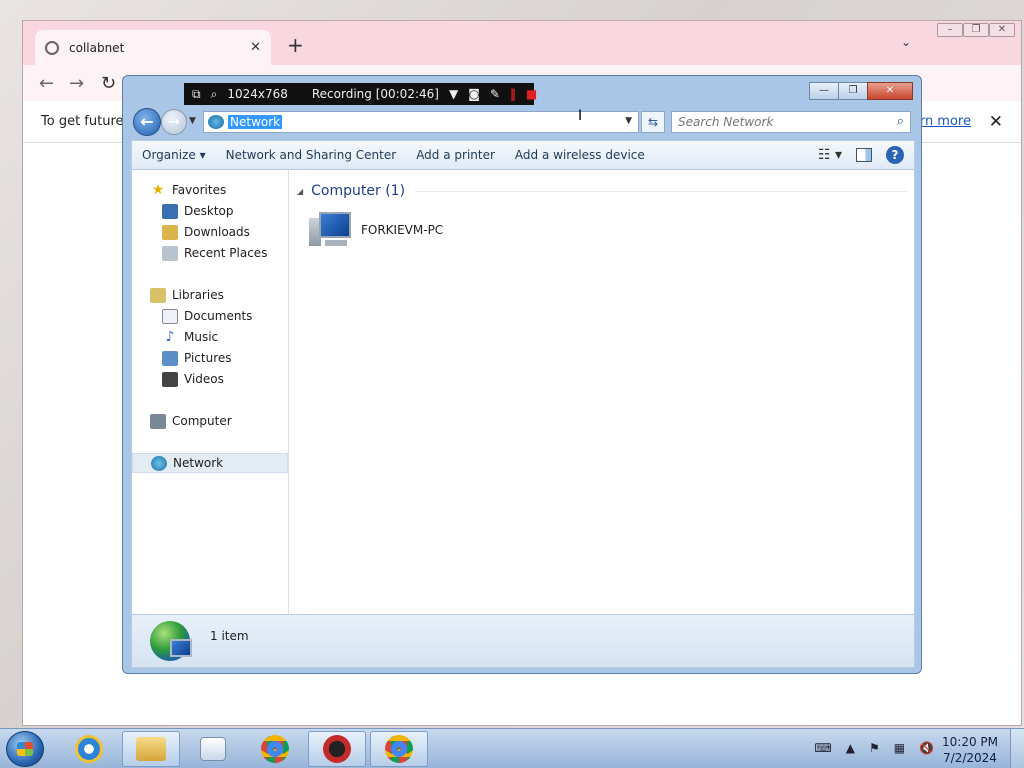 The height and width of the screenshot is (768, 1024). I want to click on clock-time: 10:20 PM, so click(970, 742).